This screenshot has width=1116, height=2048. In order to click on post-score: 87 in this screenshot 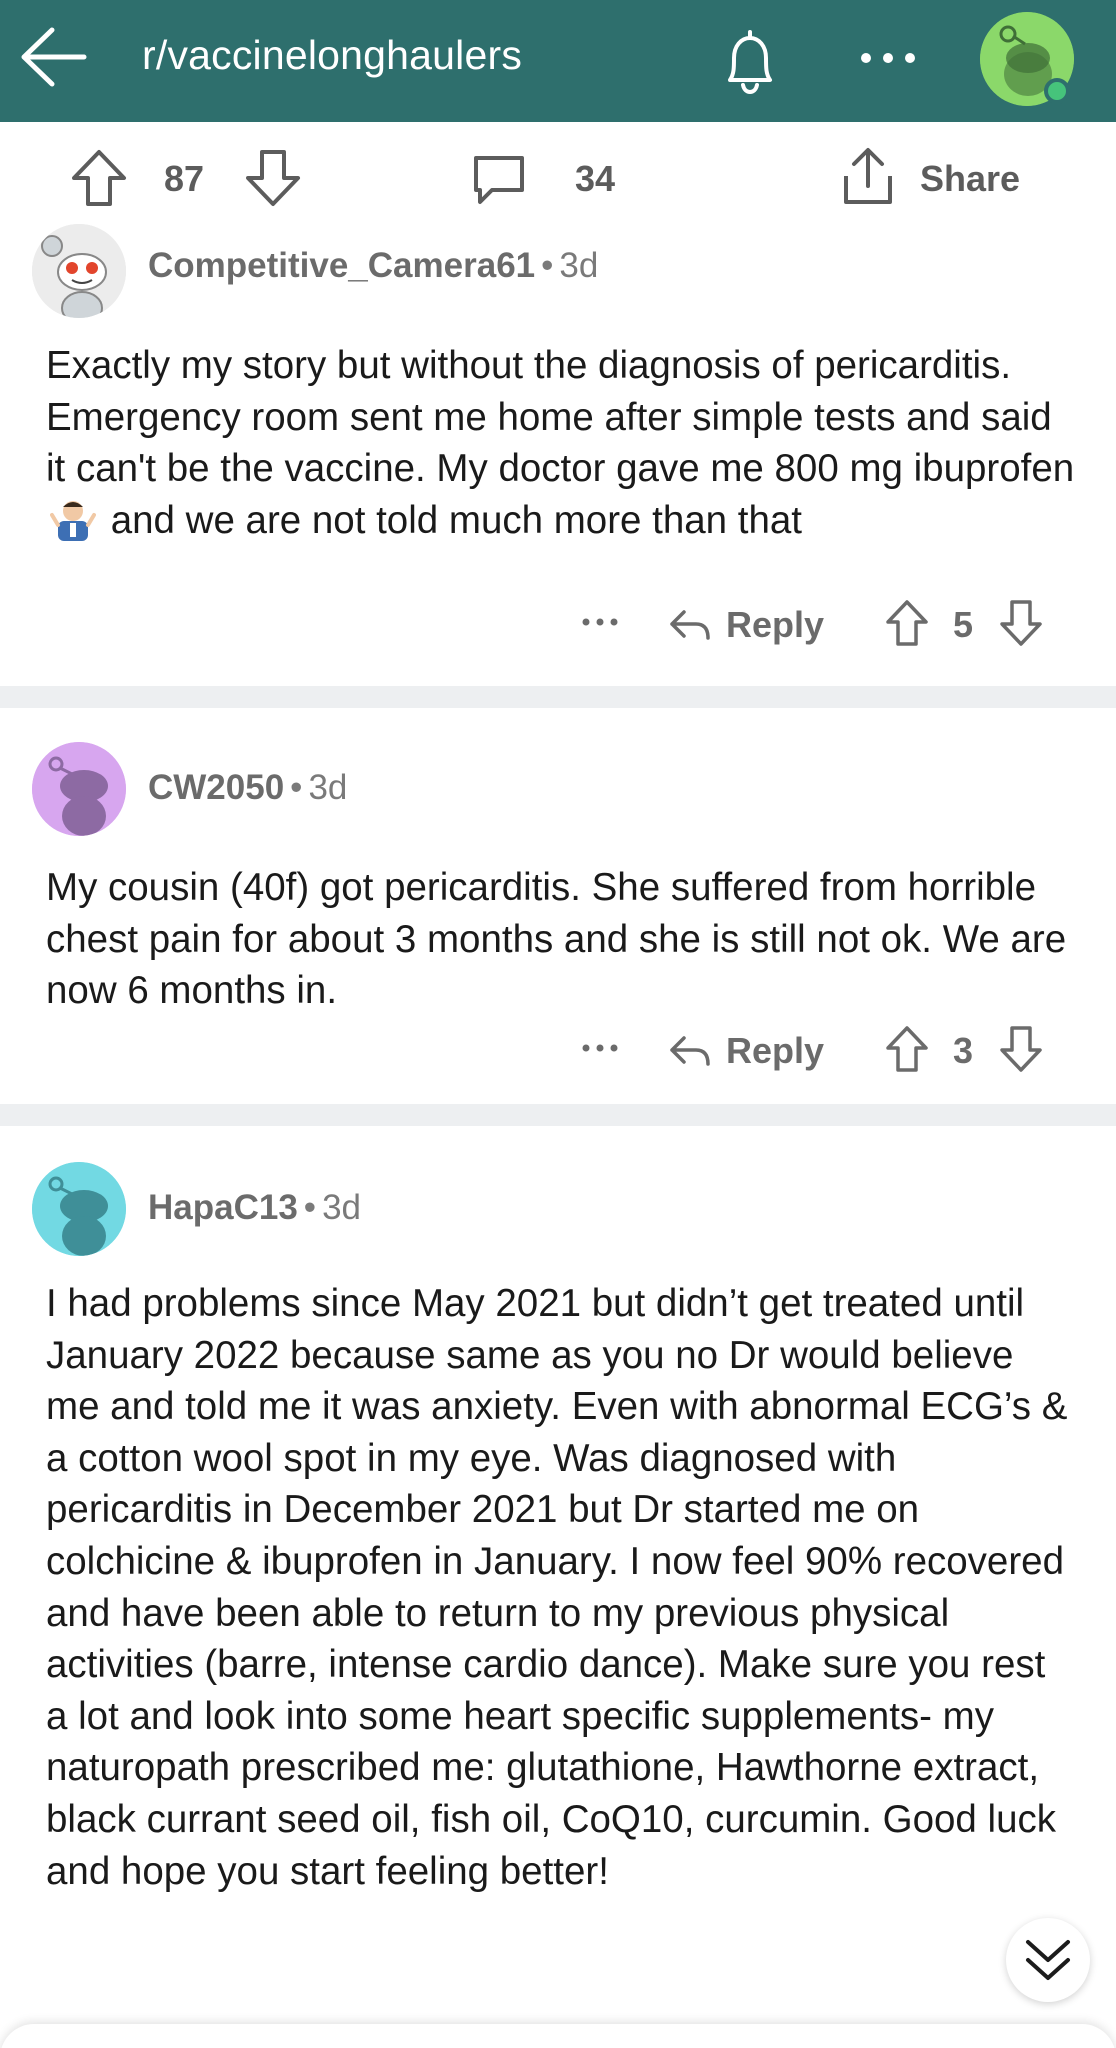, I will do `click(184, 178)`.